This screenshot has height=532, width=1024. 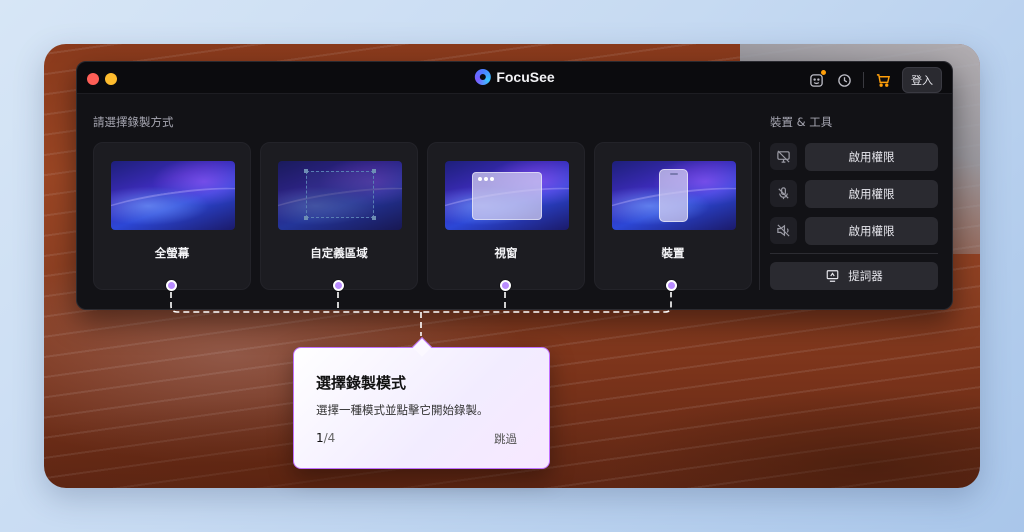 I want to click on section-divider, so click(x=759, y=216).